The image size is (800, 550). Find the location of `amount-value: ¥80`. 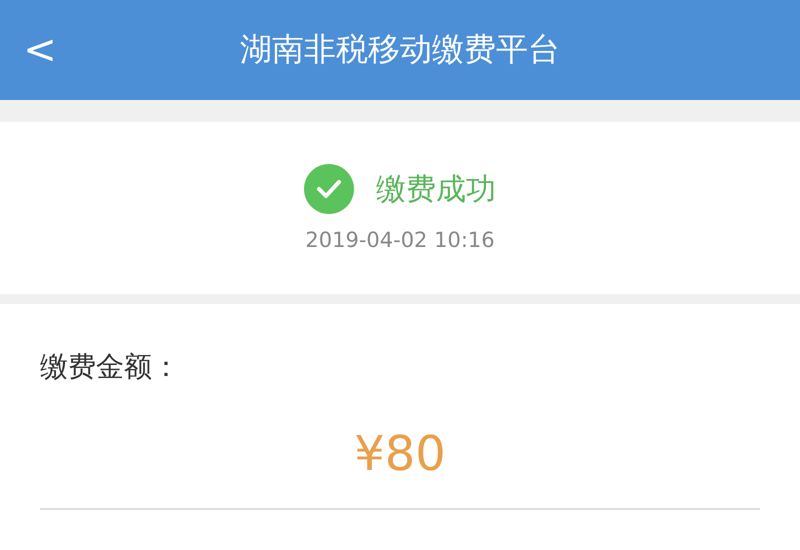

amount-value: ¥80 is located at coordinates (400, 454).